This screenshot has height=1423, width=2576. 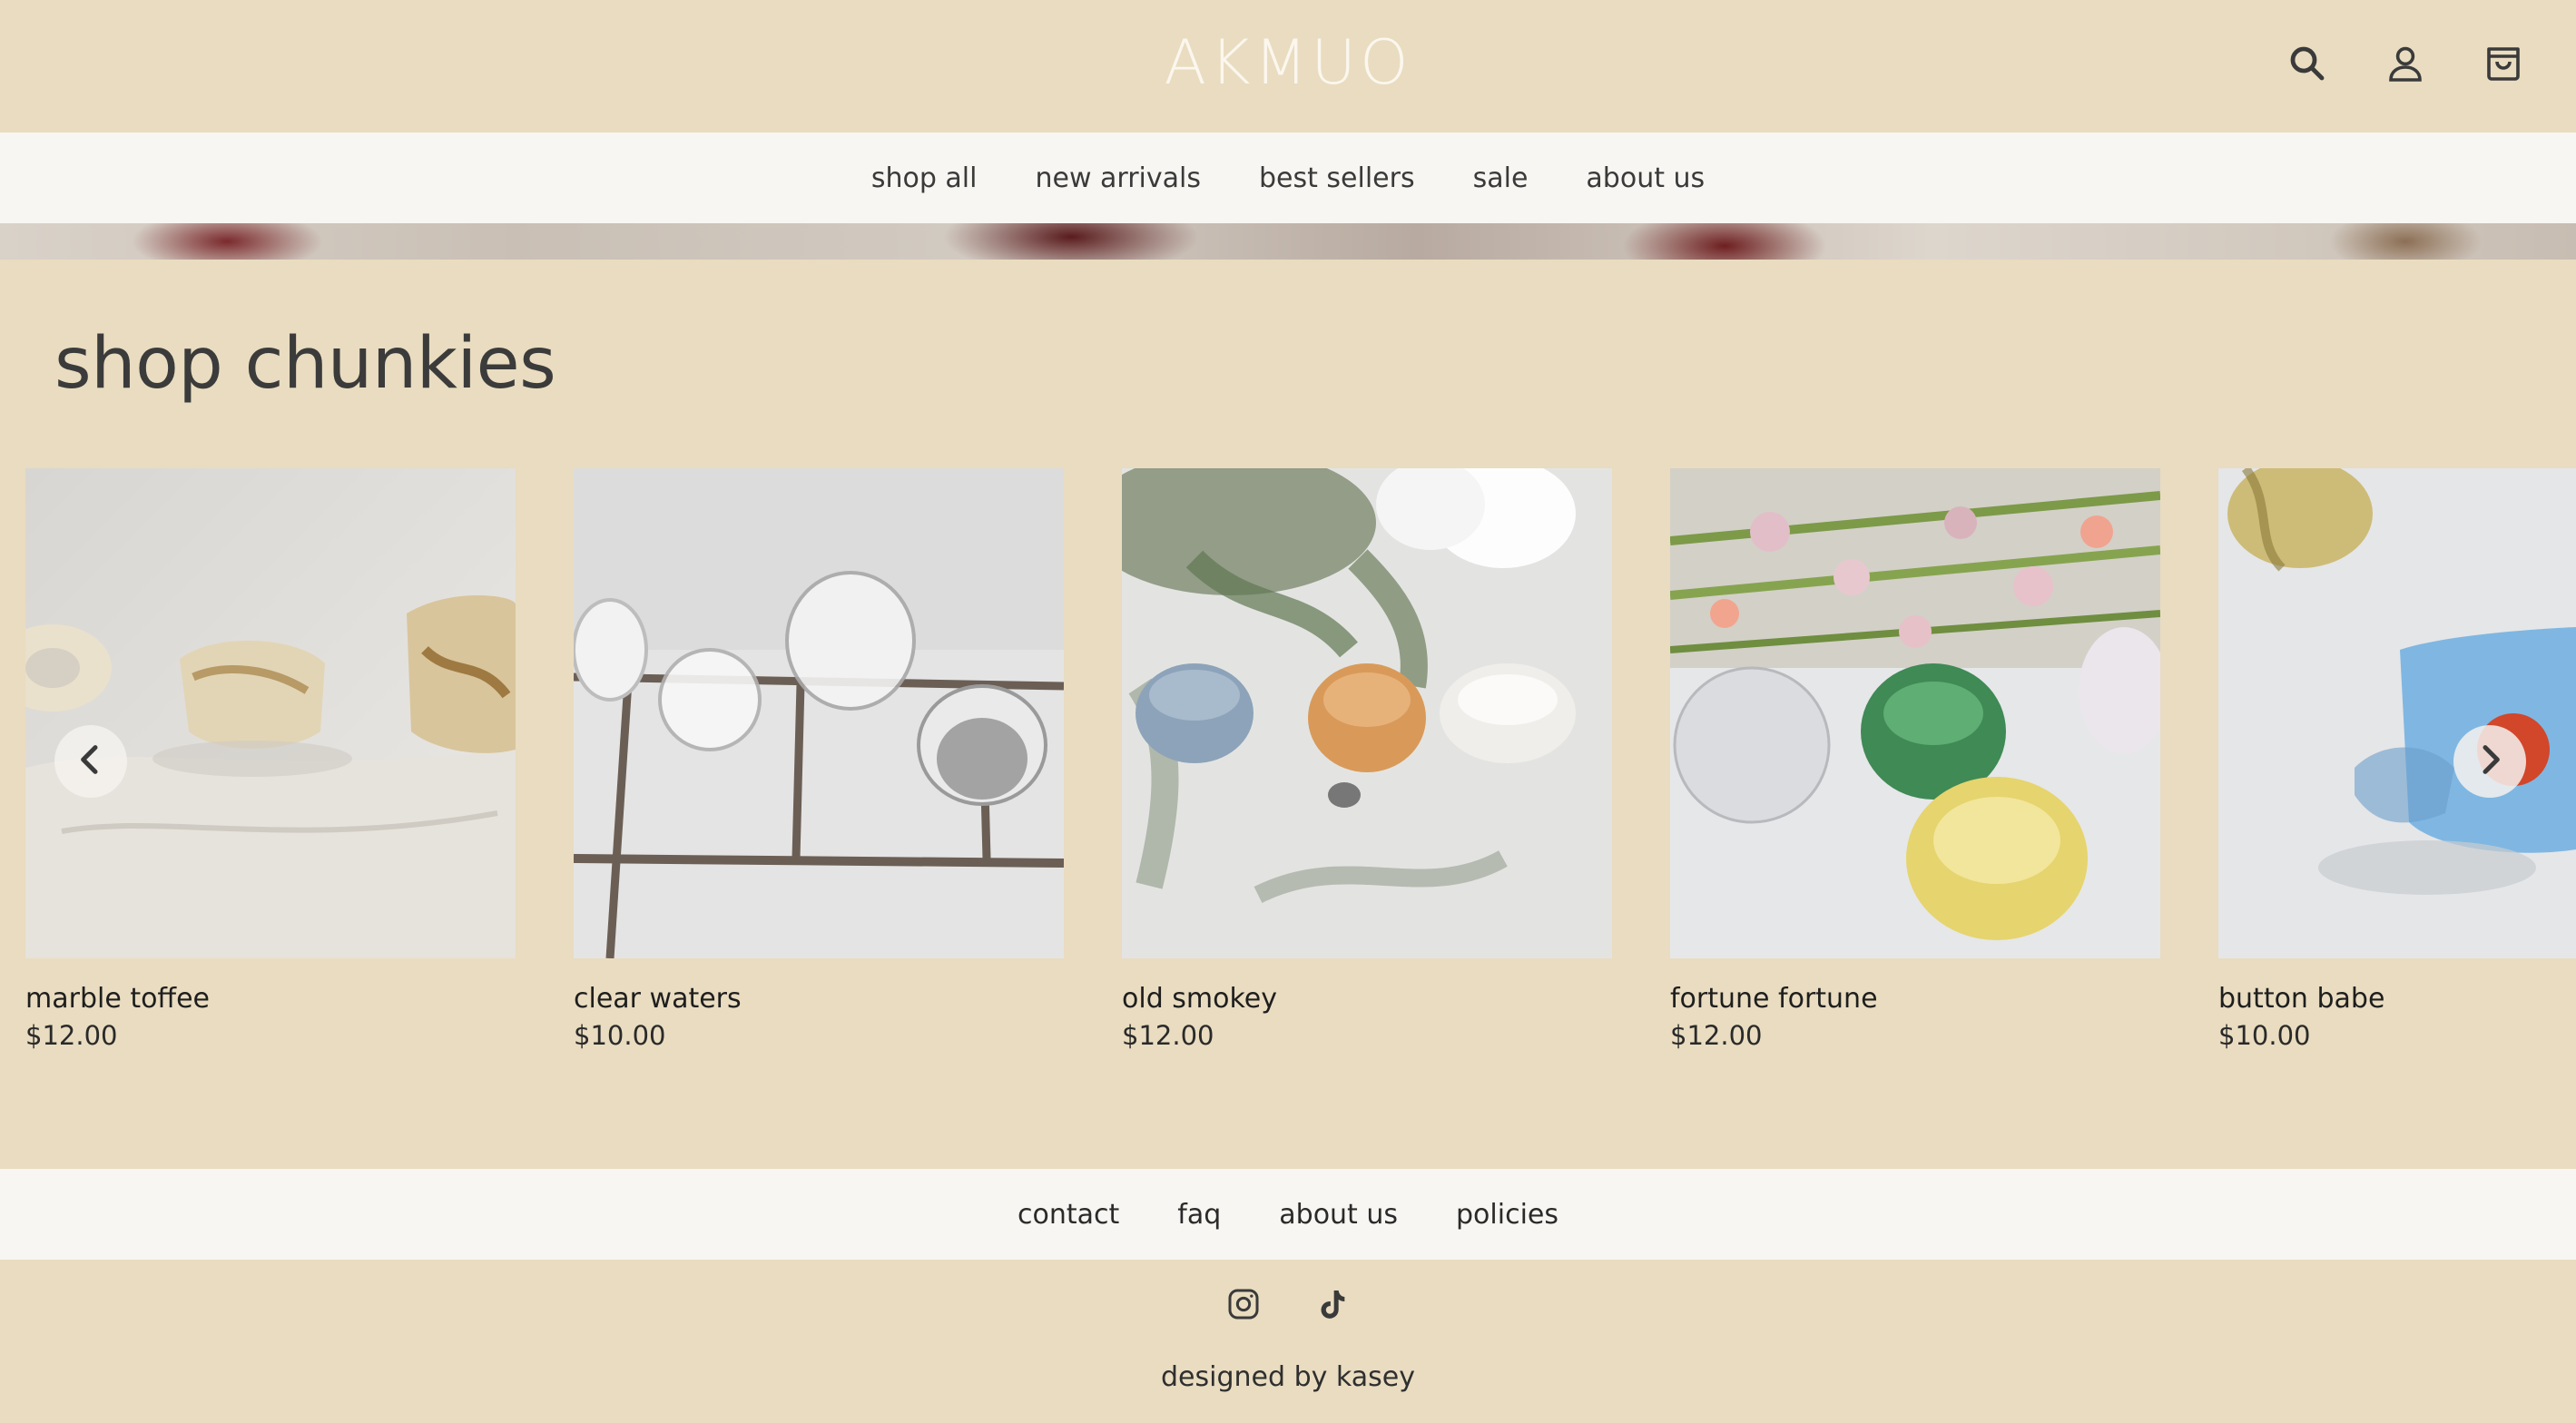 I want to click on instagram-icon, so click(x=1243, y=1306).